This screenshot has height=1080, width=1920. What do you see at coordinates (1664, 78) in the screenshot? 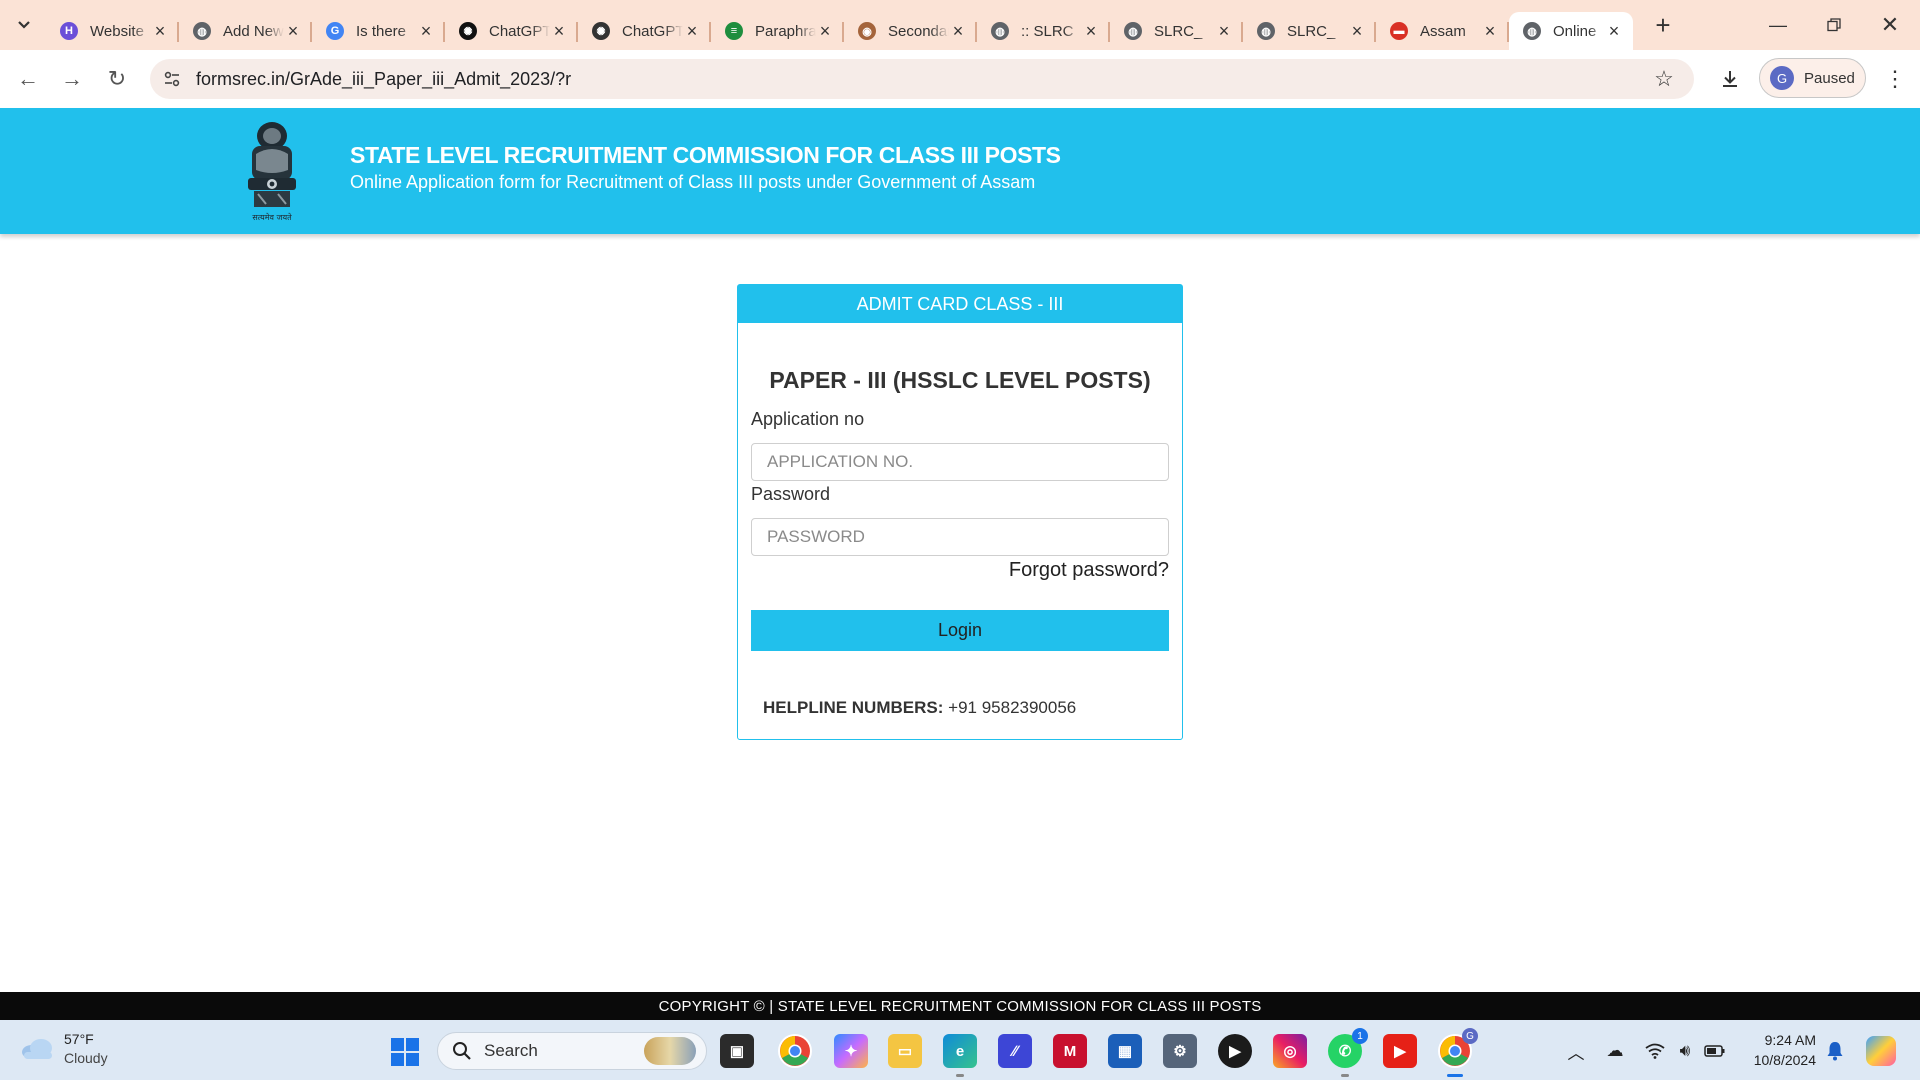
I see `bookmark-star-icon: ☆` at bounding box center [1664, 78].